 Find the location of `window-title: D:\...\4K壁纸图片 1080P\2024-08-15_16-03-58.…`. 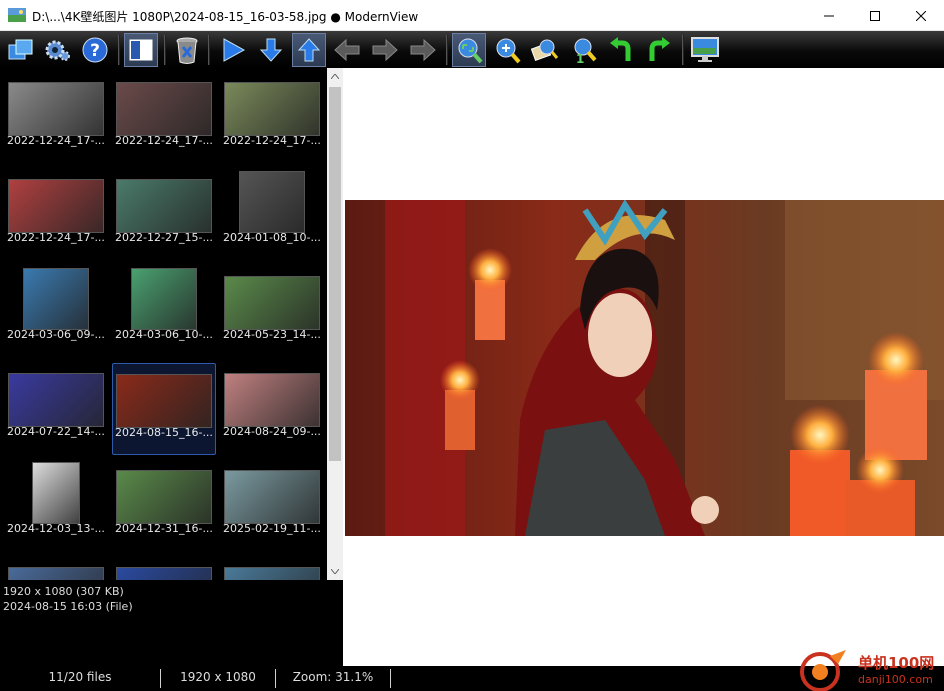

window-title: D:\...\4K壁纸图片 1080P\2024-08-15_16-03-58.… is located at coordinates (225, 17).